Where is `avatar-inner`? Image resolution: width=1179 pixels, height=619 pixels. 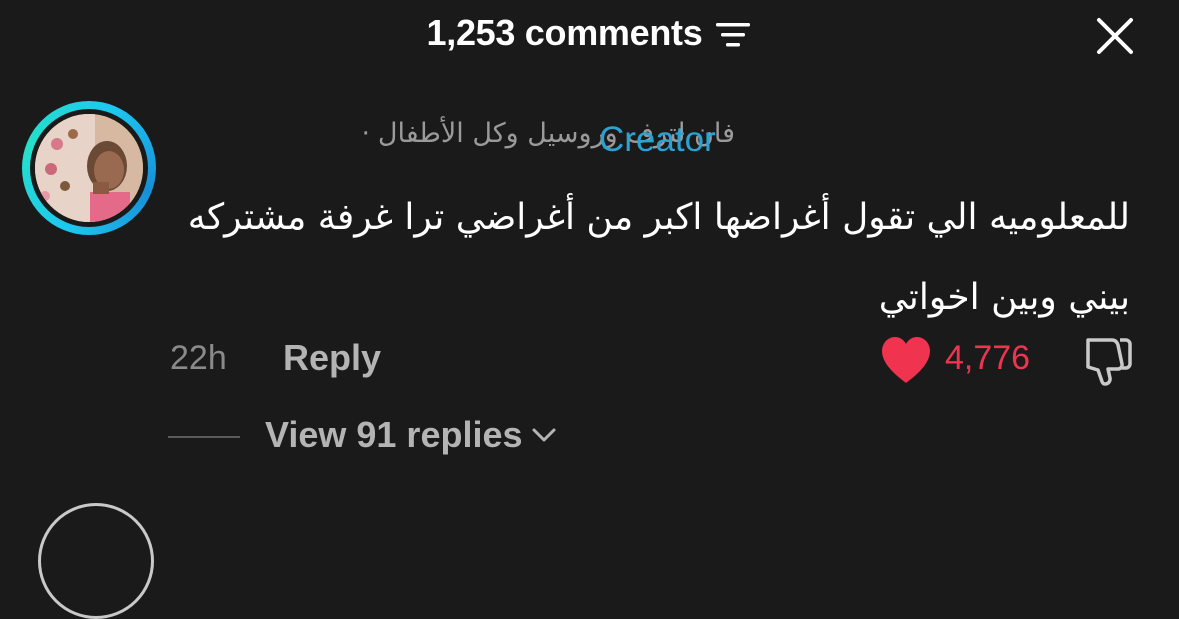 avatar-inner is located at coordinates (89, 168).